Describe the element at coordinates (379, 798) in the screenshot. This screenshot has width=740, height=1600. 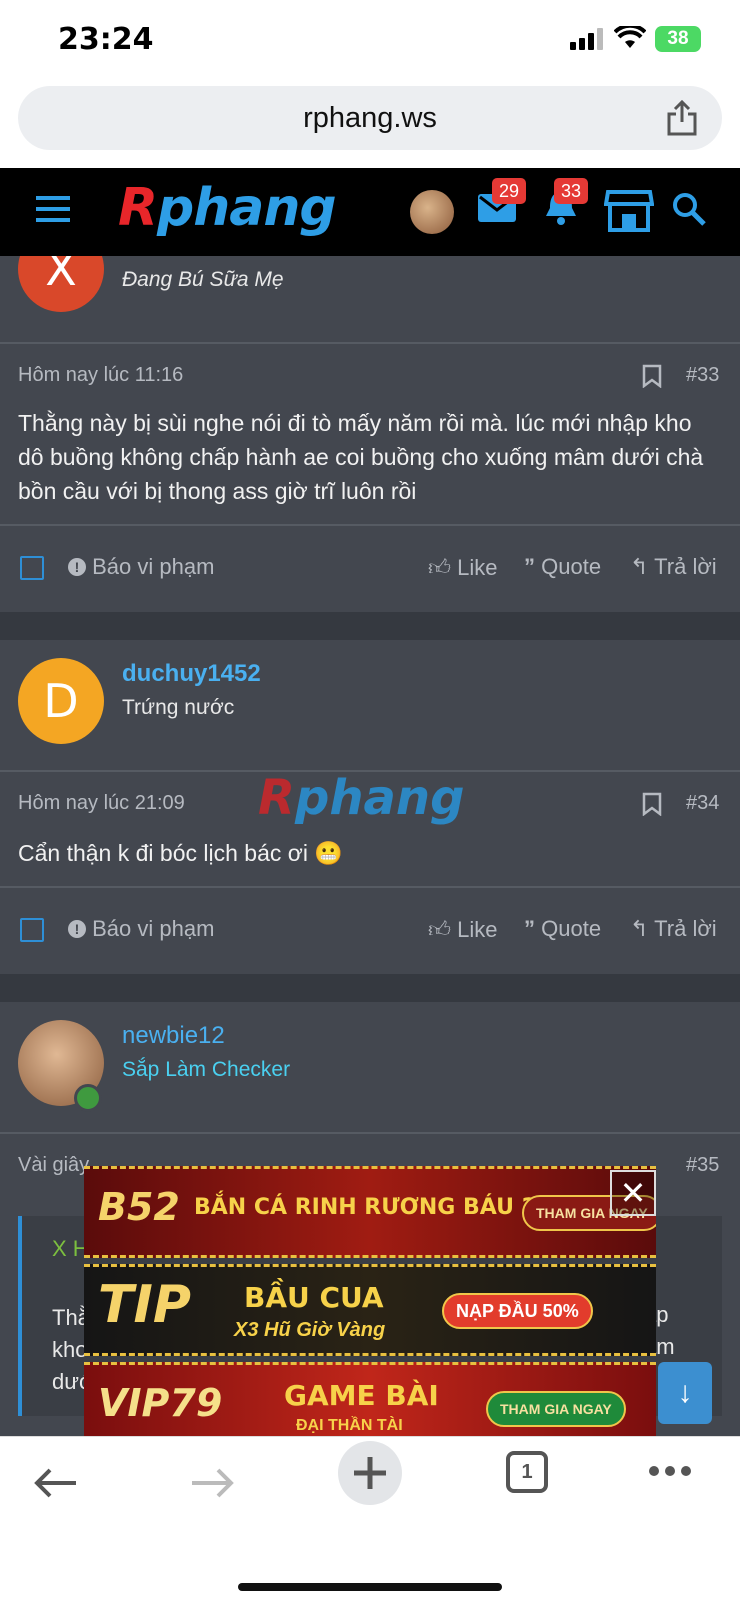
I see `watermark-text: phang` at that location.